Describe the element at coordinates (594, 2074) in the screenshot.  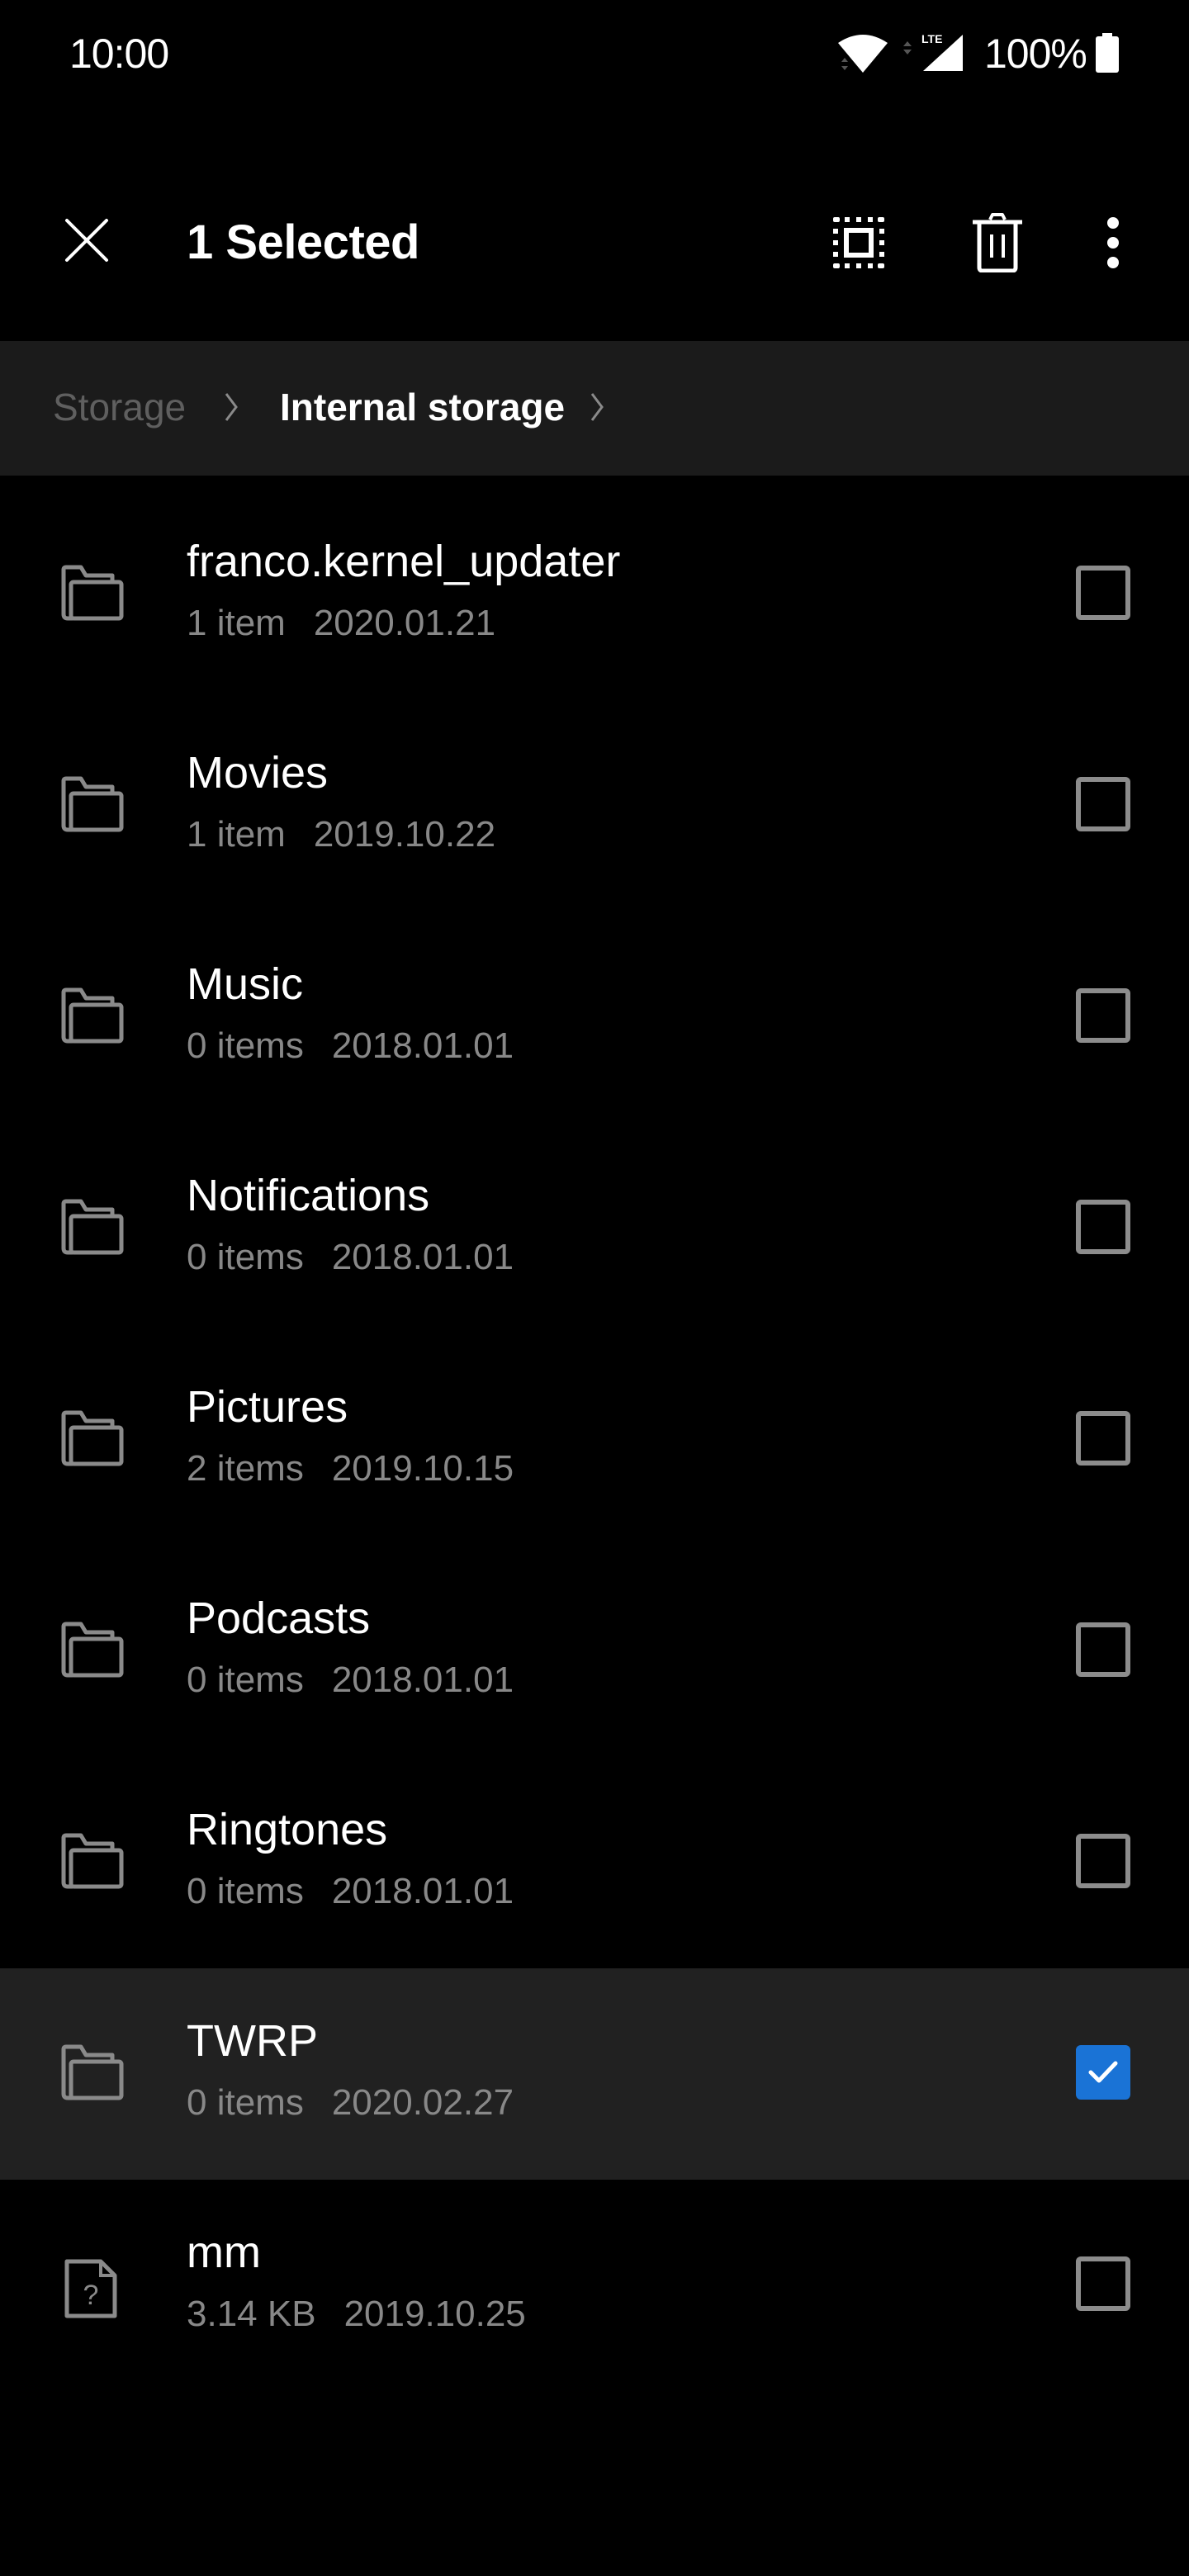
I see `file-list-item: TWRP 0 items 2020.02.27` at that location.